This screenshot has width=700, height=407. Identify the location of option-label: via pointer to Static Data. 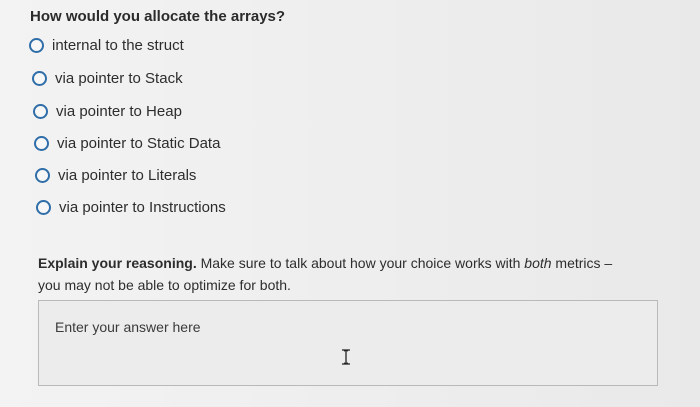
(139, 143).